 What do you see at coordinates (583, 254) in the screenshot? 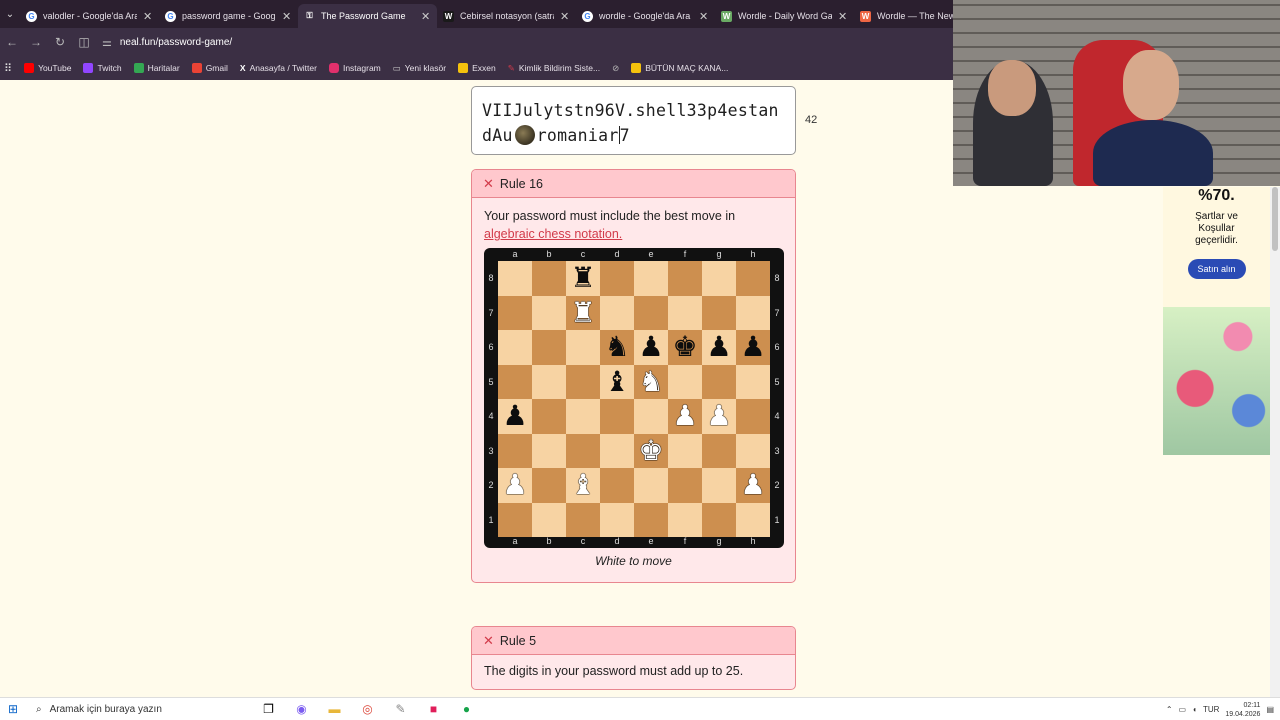
I see `file-label: c` at bounding box center [583, 254].